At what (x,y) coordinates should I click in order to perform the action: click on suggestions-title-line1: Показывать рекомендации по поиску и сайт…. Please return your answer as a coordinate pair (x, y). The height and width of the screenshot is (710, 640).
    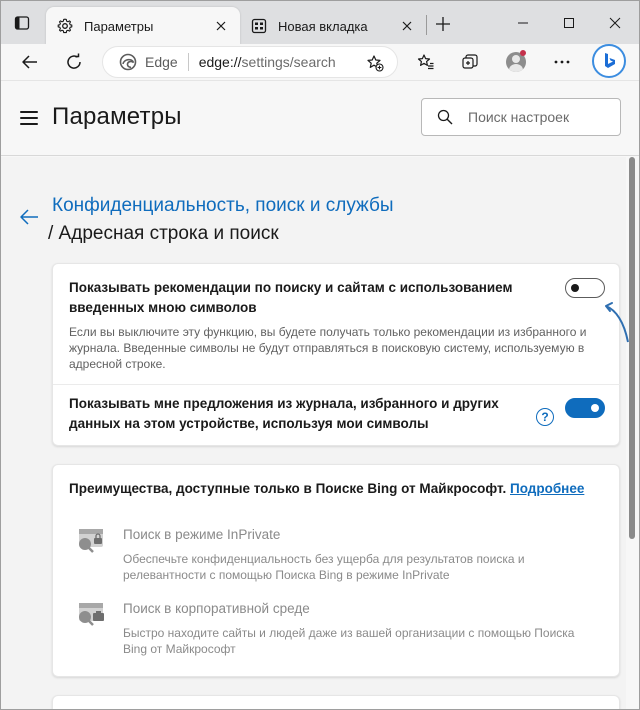
    Looking at the image, I should click on (291, 287).